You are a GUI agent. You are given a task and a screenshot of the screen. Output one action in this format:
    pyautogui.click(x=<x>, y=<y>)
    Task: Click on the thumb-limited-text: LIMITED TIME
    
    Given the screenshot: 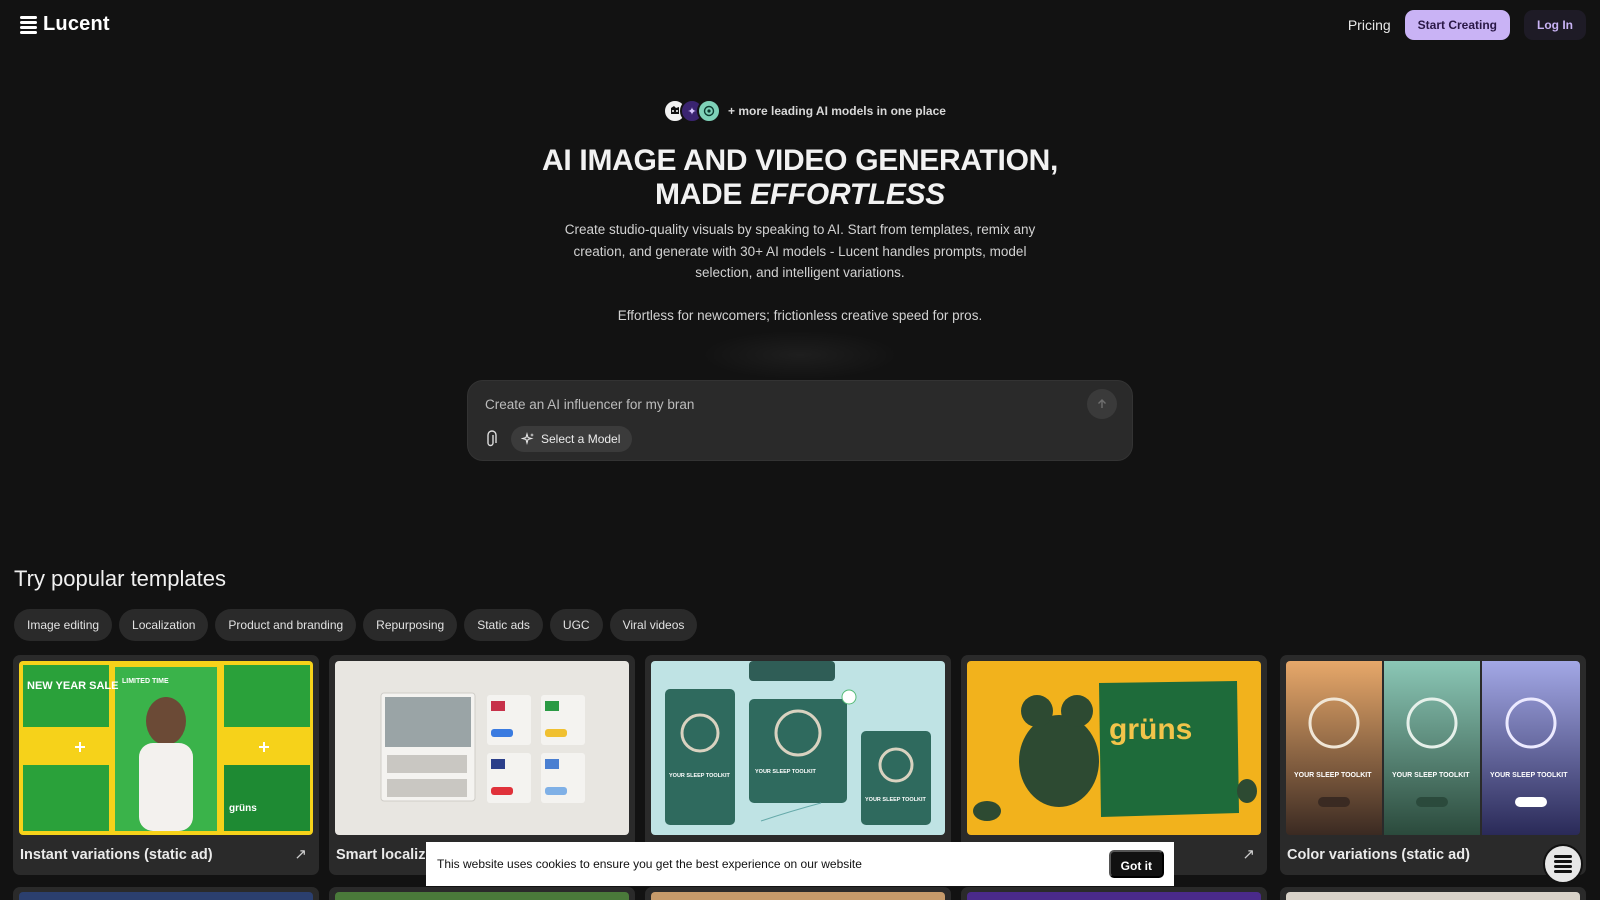 What is the action you would take?
    pyautogui.click(x=145, y=681)
    